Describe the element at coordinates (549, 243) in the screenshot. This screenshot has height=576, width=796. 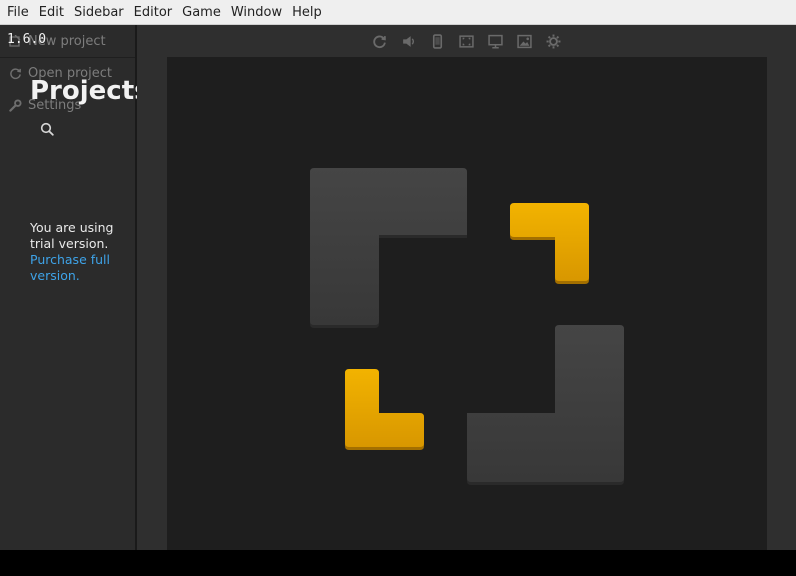
I see `gold-l-piece-top-right` at that location.